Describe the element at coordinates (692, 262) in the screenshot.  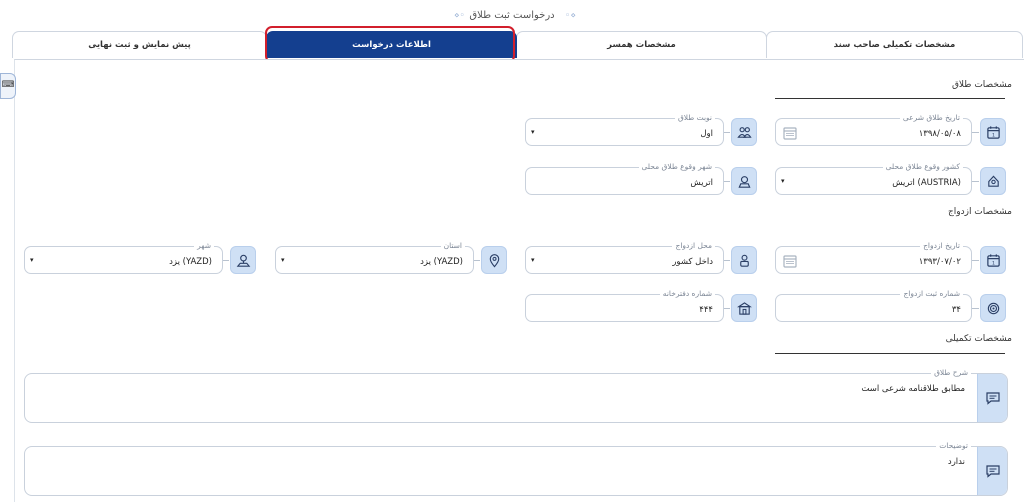
I see `marriage-place-value: داخل کشور` at that location.